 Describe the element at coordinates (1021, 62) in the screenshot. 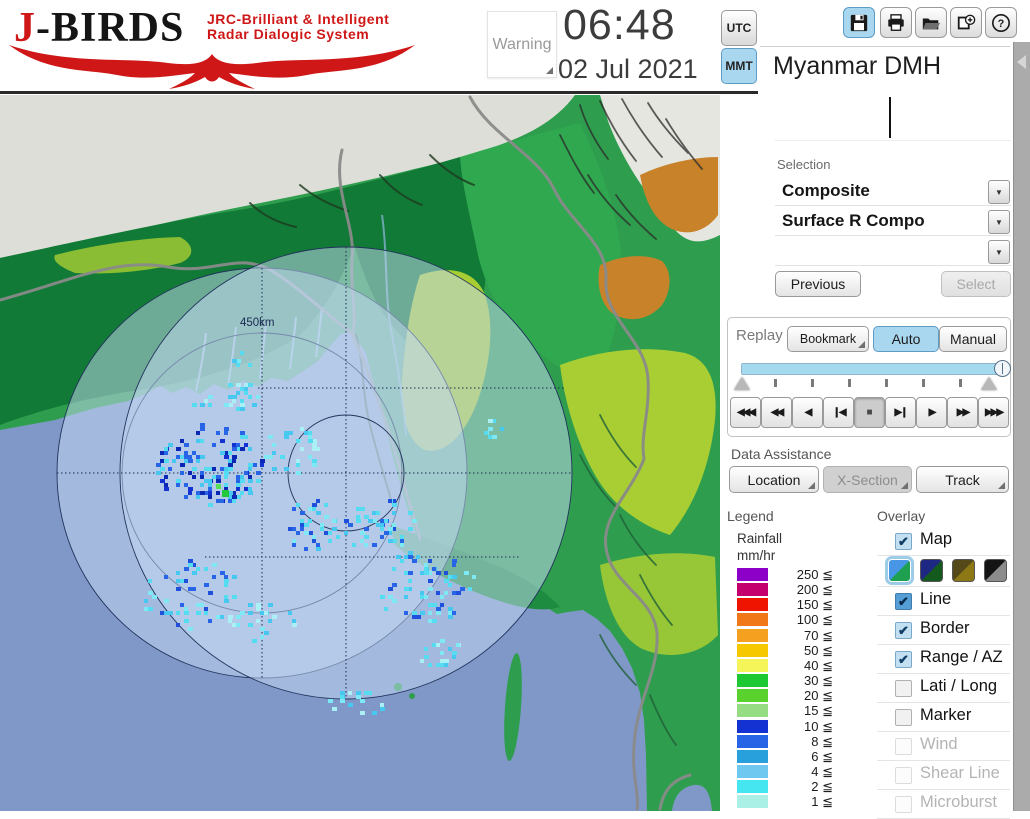

I see `panel-collapse-icon` at that location.